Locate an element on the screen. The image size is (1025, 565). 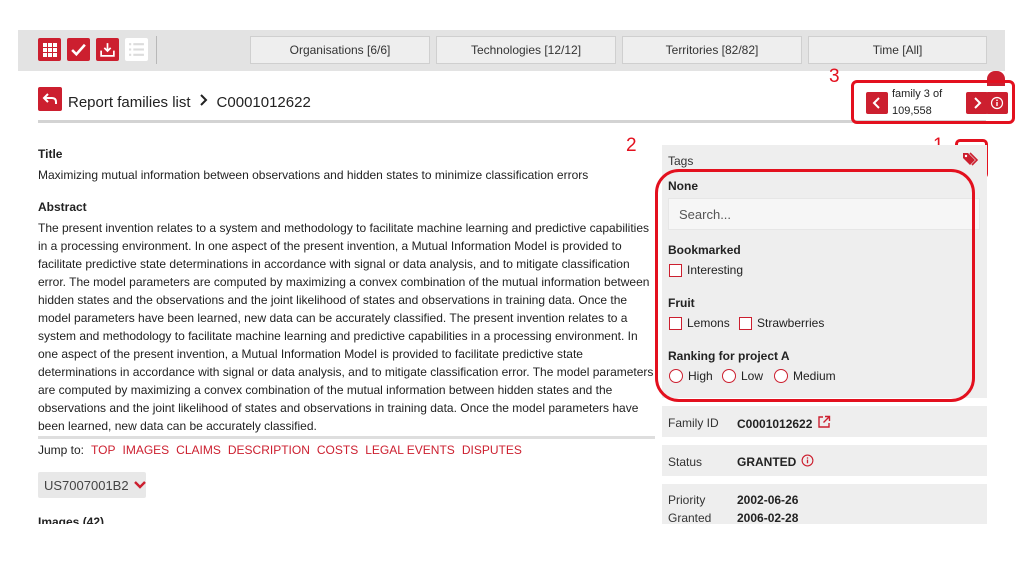
jump-to-label: Jump to: is located at coordinates (61, 450).